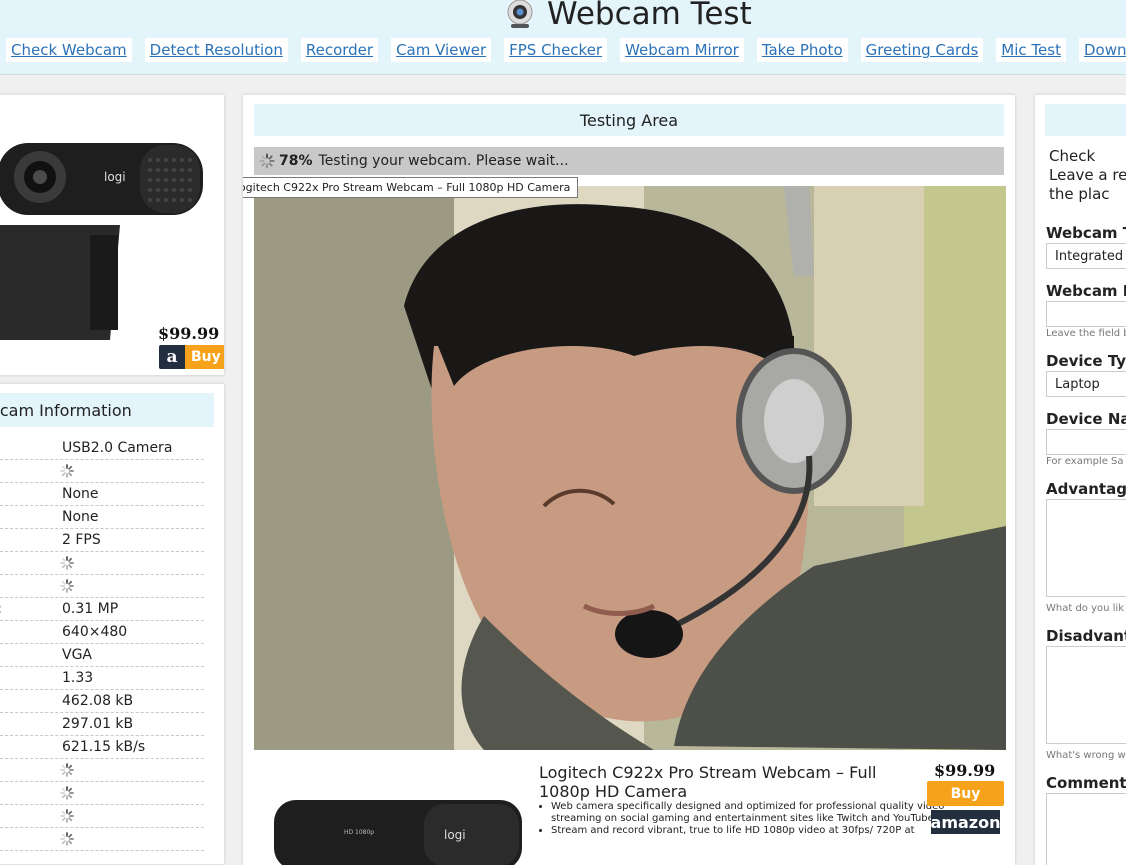  I want to click on info-value: 2 FPS, so click(81, 540).